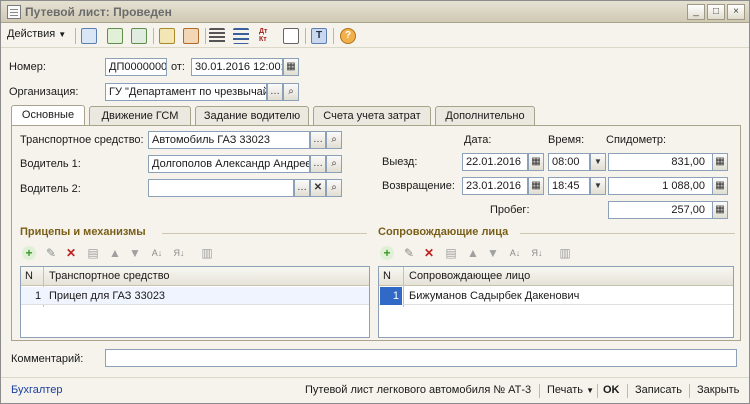 The height and width of the screenshot is (404, 750). What do you see at coordinates (140, 116) in the screenshot?
I see `tab-fuel-movement: Движение ГСМ` at bounding box center [140, 116].